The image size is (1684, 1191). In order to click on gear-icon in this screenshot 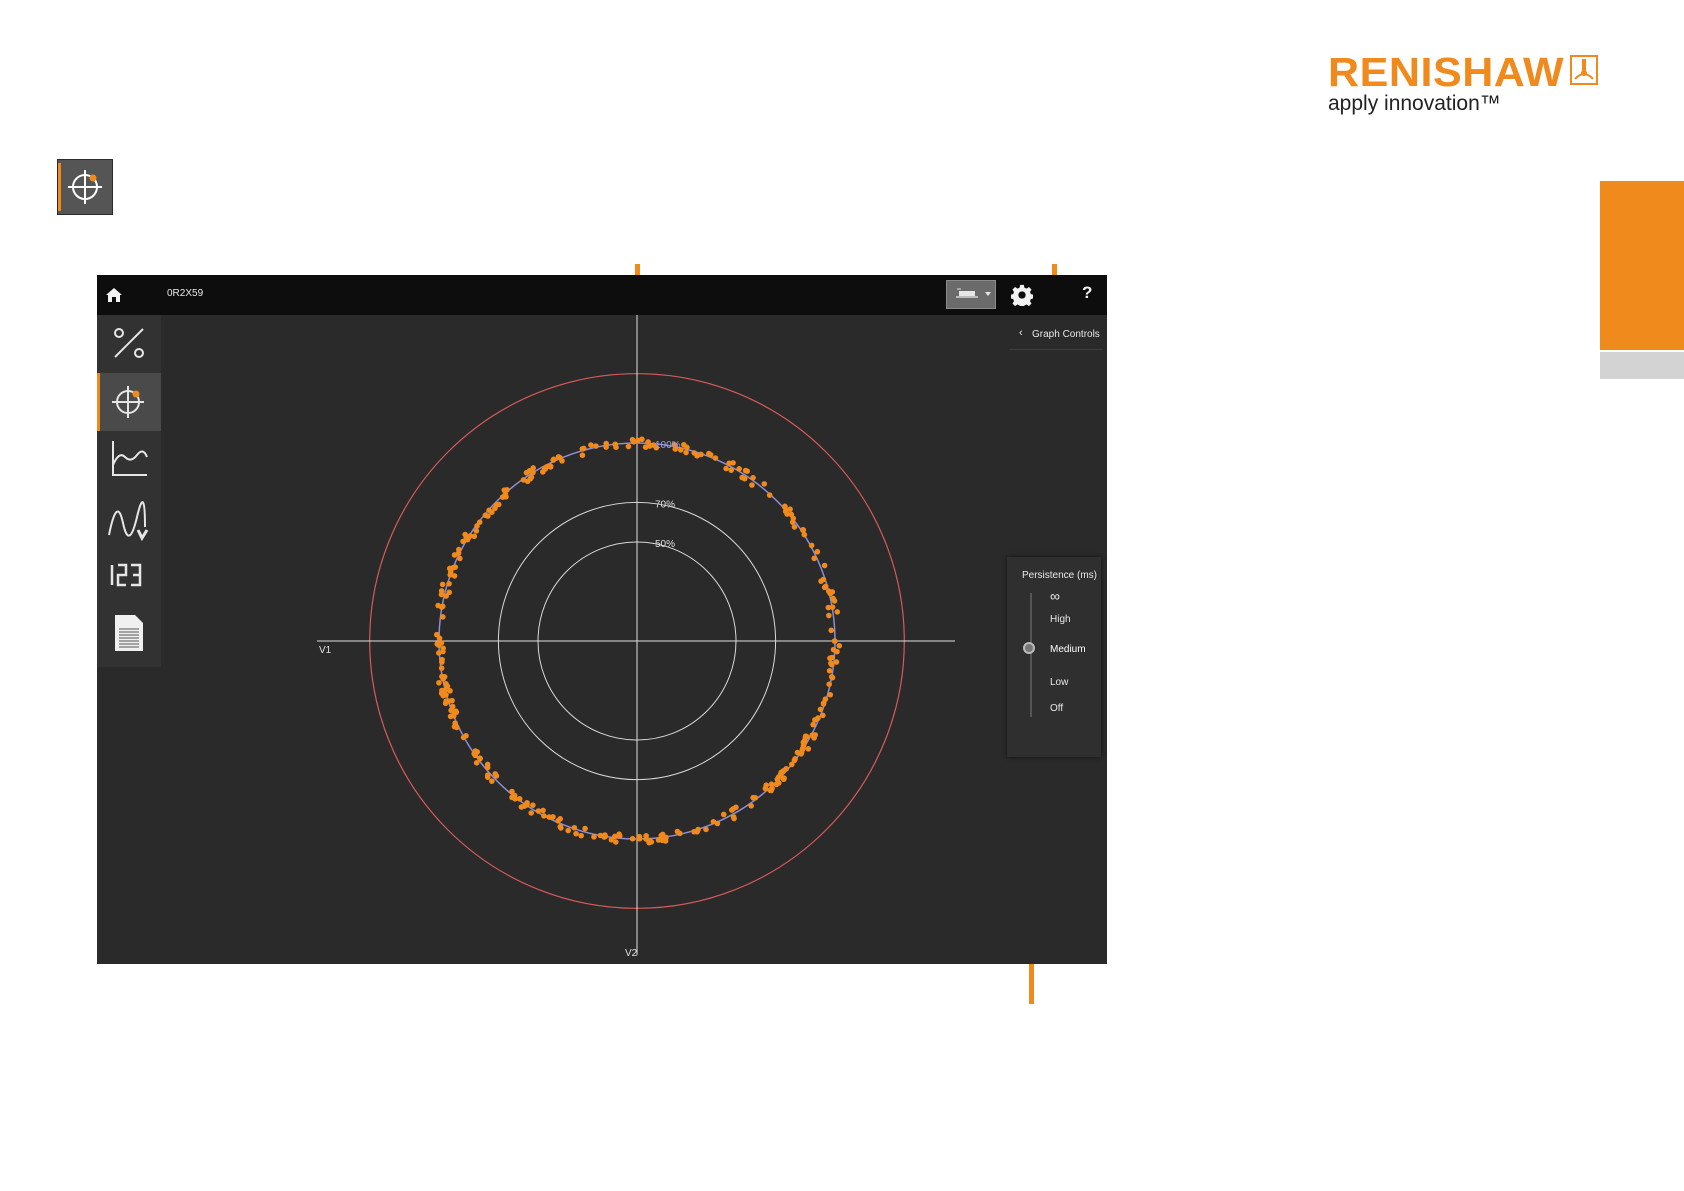, I will do `click(1022, 295)`.